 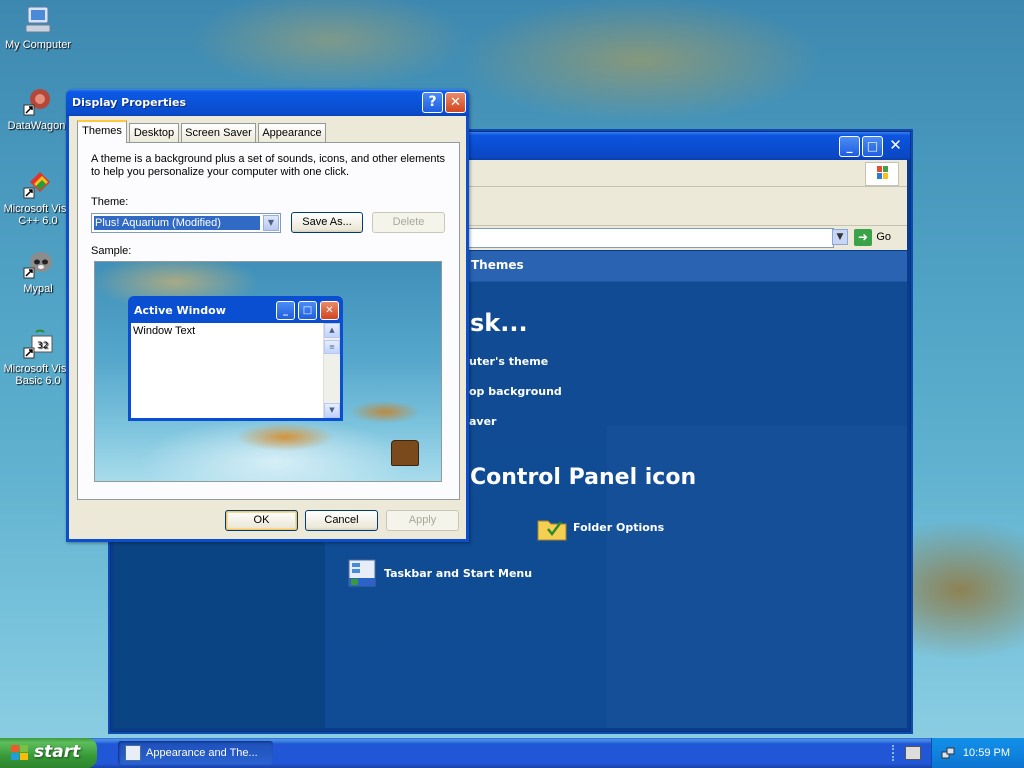 What do you see at coordinates (515, 391) in the screenshot?
I see `task-link-background: op background` at bounding box center [515, 391].